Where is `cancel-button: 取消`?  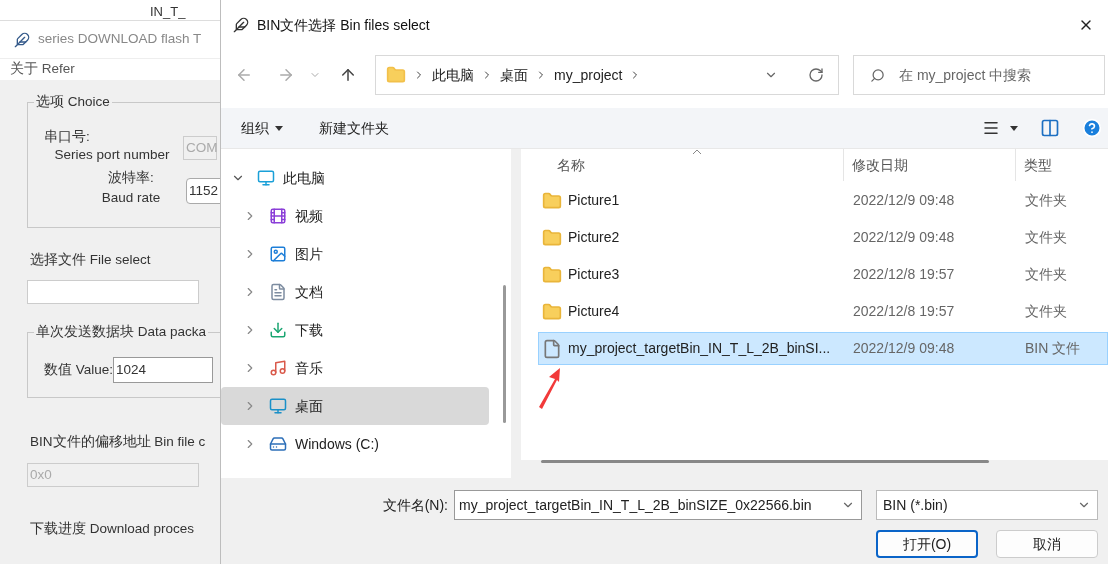
cancel-button: 取消 is located at coordinates (1047, 544).